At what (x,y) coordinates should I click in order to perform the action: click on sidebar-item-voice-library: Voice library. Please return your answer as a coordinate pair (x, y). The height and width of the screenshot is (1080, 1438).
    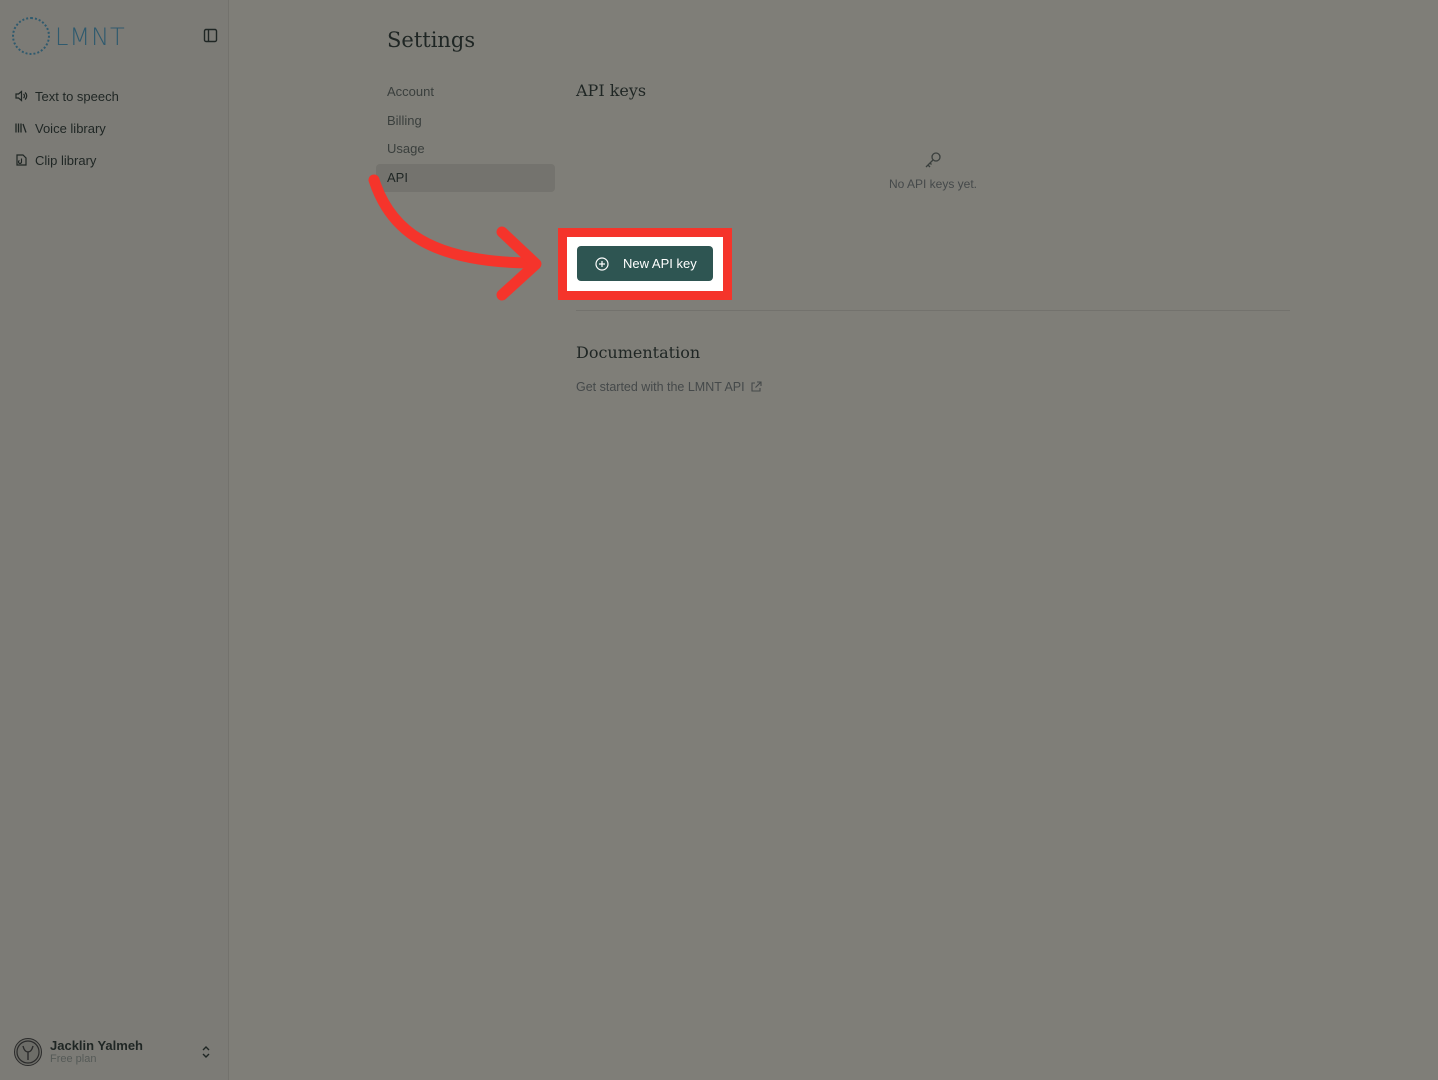
    Looking at the image, I should click on (66, 128).